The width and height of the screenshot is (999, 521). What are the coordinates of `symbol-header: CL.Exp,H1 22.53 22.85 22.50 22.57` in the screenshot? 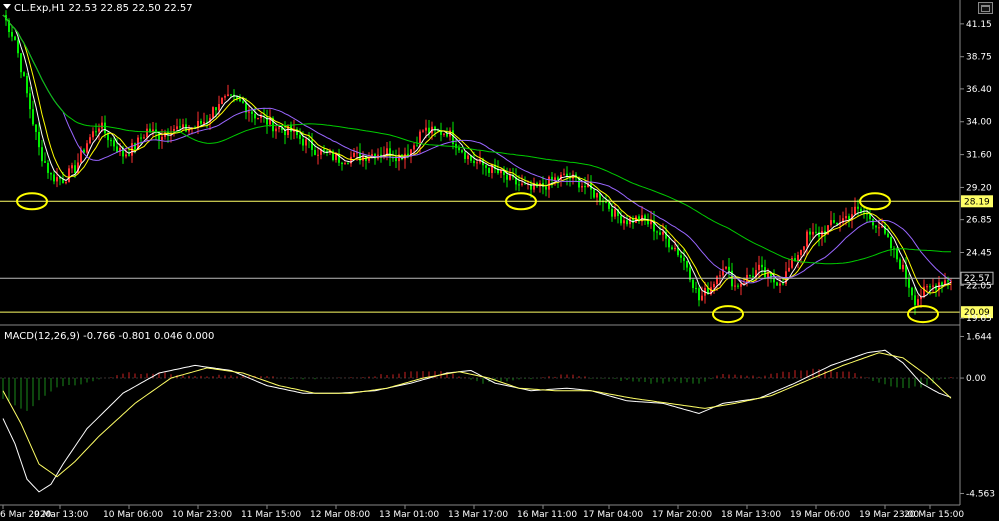 It's located at (103, 8).